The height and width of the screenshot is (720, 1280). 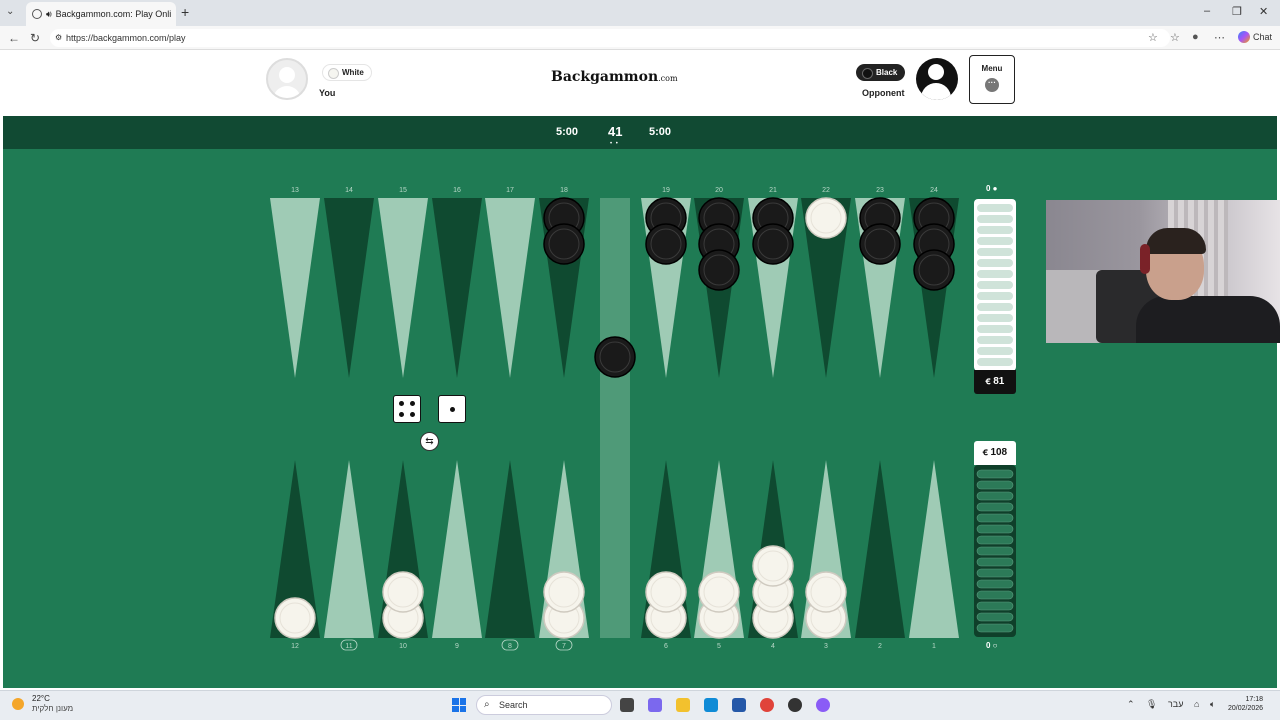 What do you see at coordinates (934, 190) in the screenshot?
I see `point-number-24: 24` at bounding box center [934, 190].